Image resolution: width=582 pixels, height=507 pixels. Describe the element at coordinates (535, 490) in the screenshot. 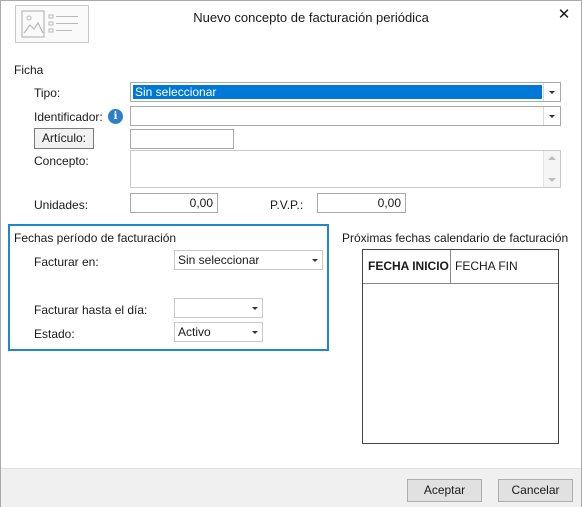

I see `cancel-button: Cancelar` at that location.